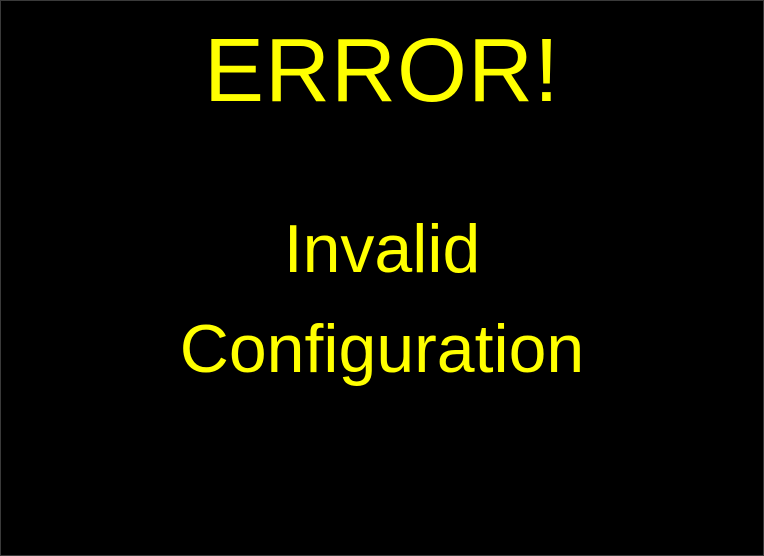 The width and height of the screenshot is (764, 556). I want to click on error-heading: ERROR!, so click(382, 71).